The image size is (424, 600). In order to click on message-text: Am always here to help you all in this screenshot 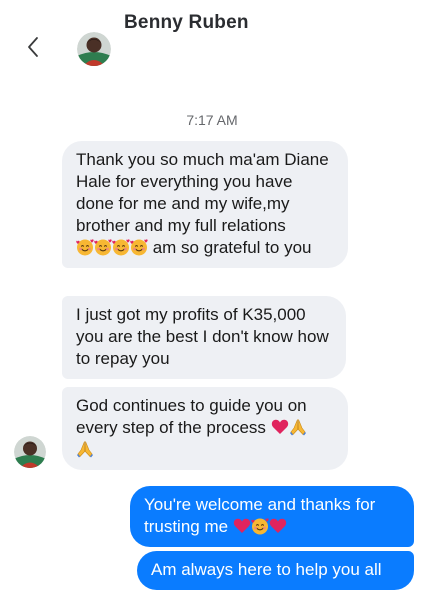, I will do `click(266, 569)`.